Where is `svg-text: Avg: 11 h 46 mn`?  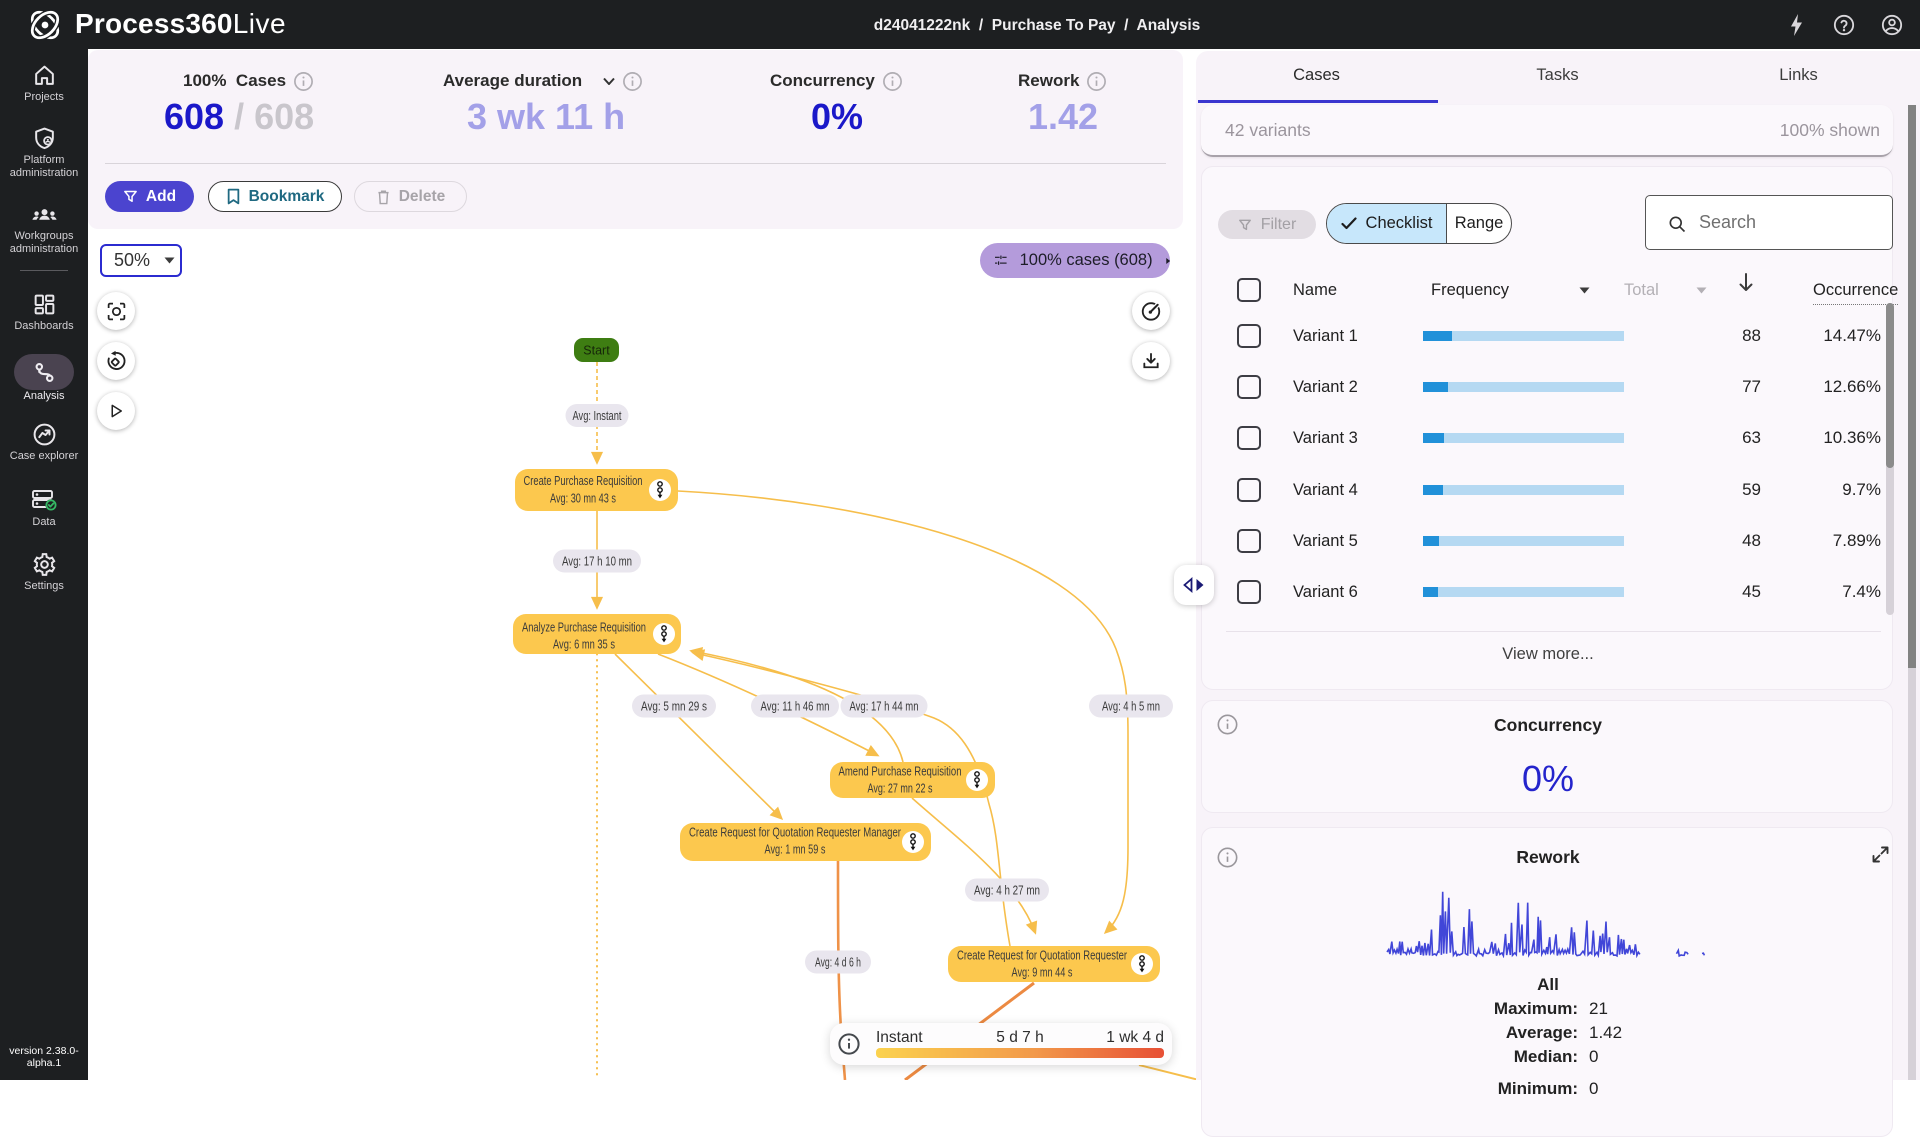 svg-text: Avg: 11 h 46 mn is located at coordinates (795, 706).